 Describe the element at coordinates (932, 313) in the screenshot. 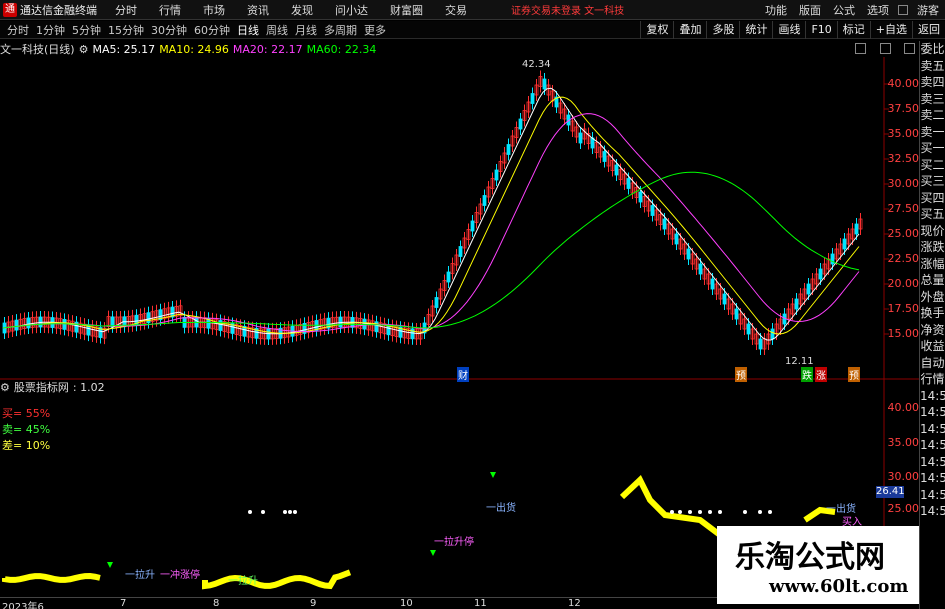

I see `quote-turnover: 换手` at that location.